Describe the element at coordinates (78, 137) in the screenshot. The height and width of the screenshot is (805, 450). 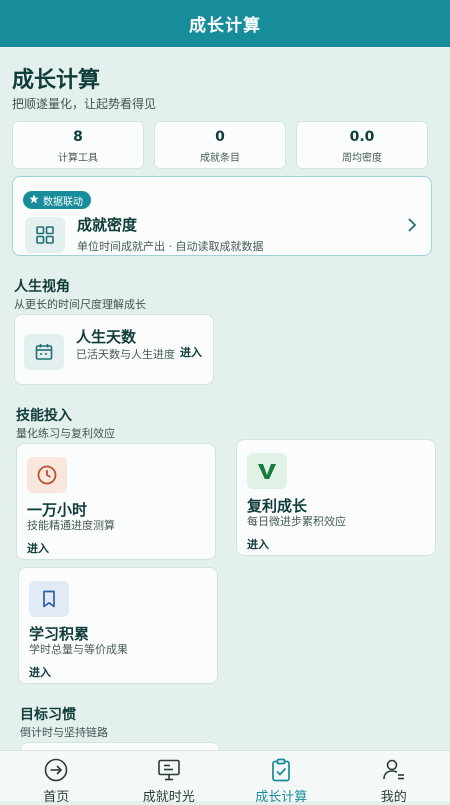
I see `stat-value: 8` at that location.